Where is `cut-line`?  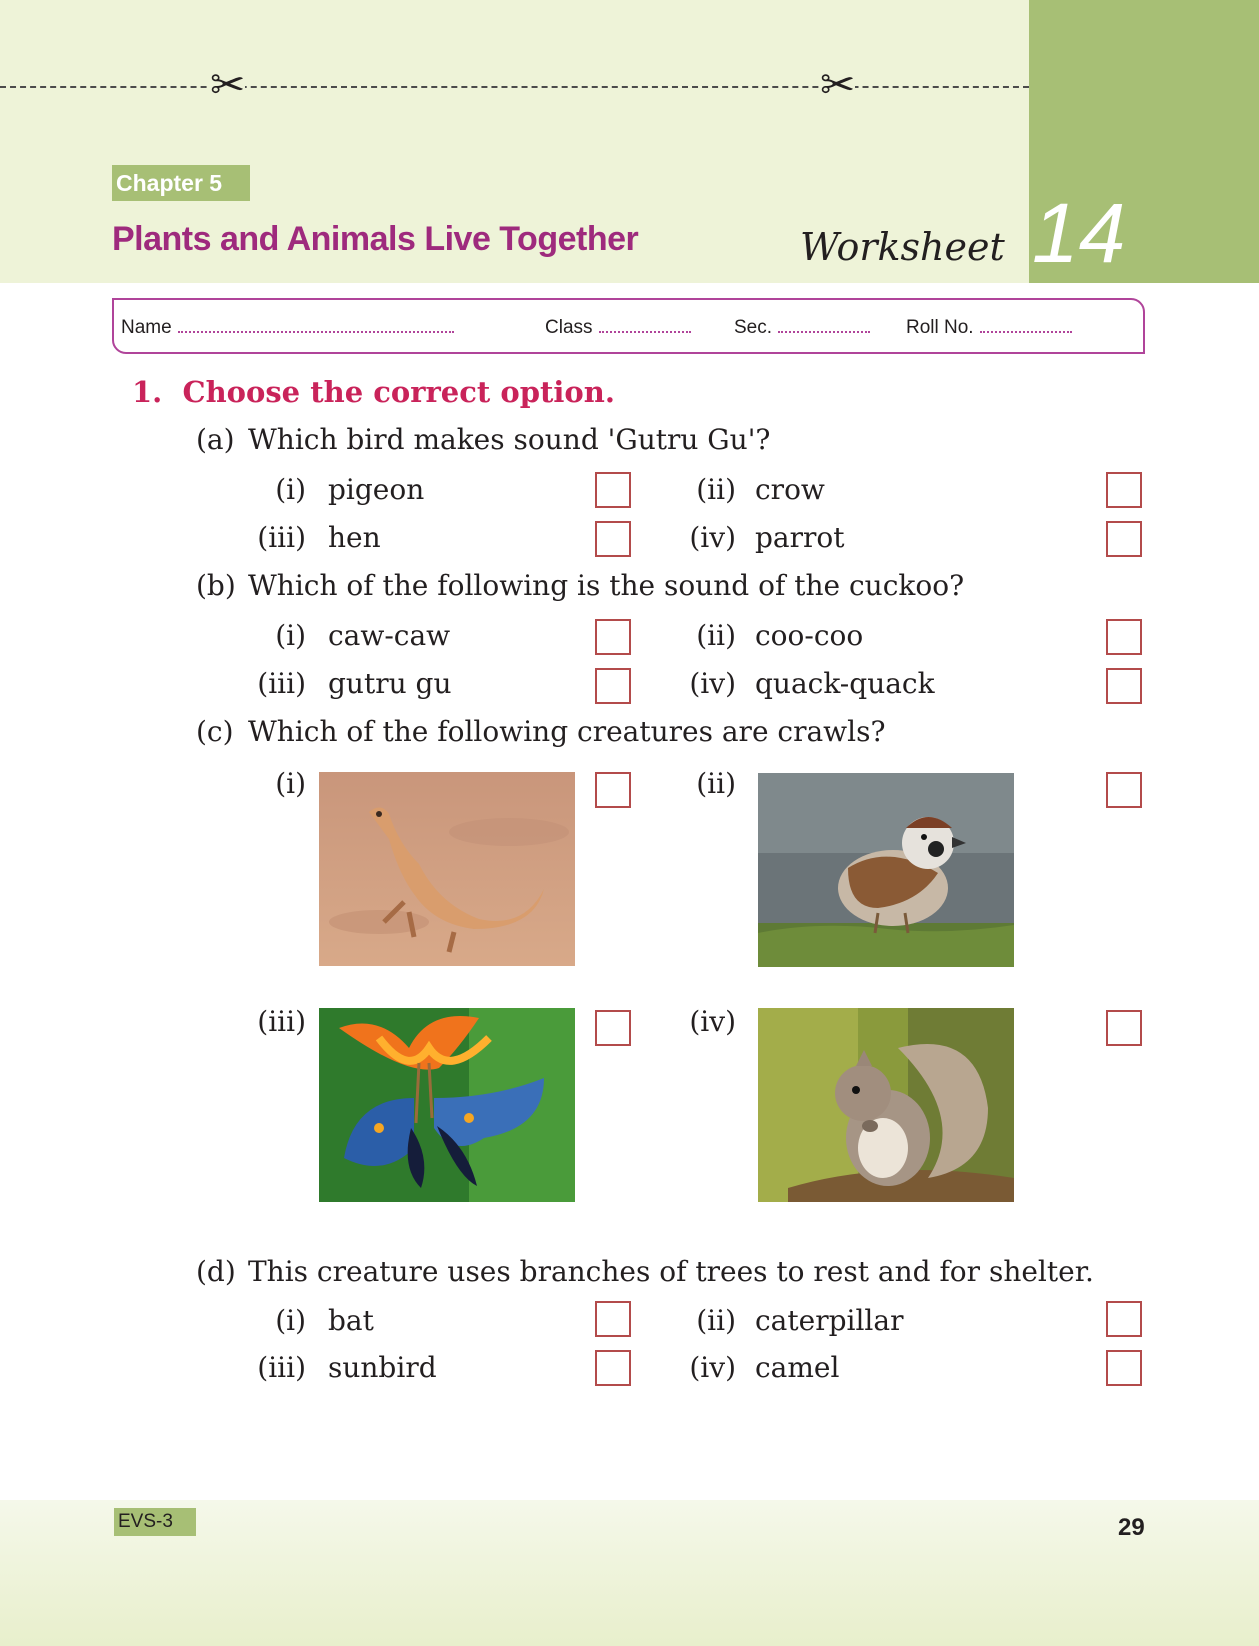 cut-line is located at coordinates (514, 87).